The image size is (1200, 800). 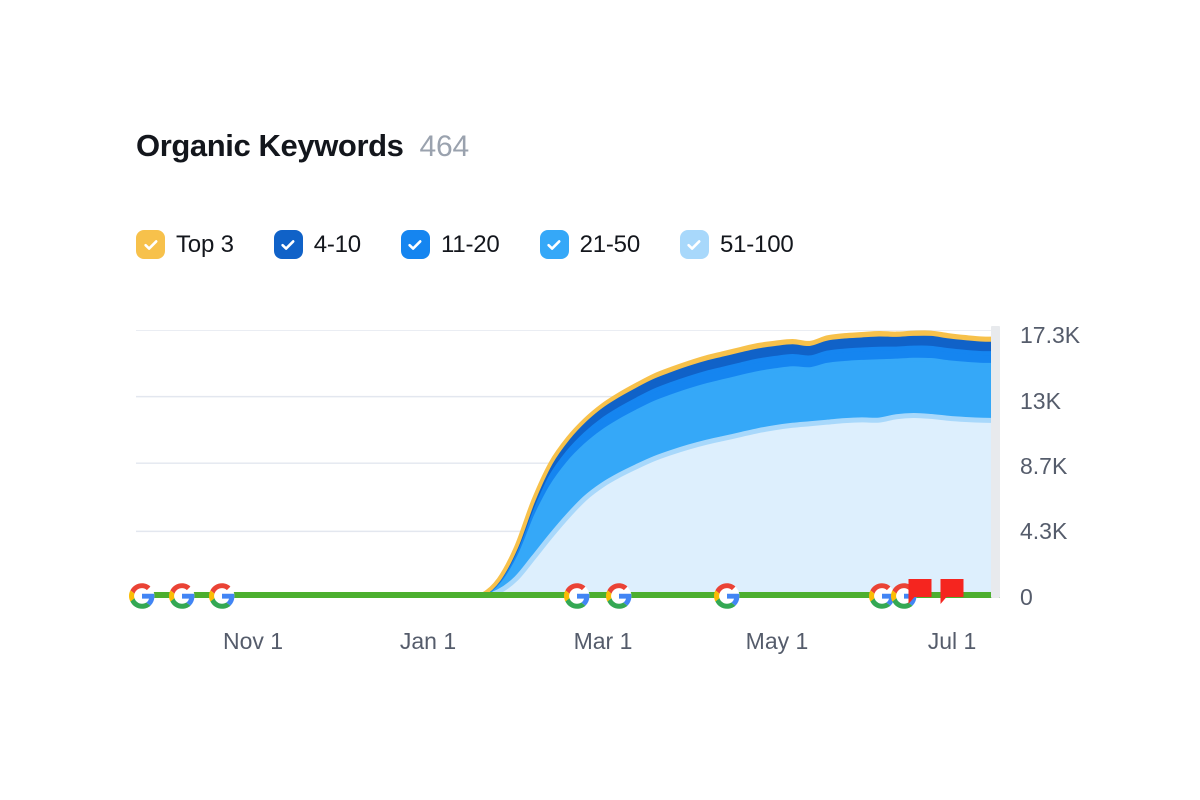 What do you see at coordinates (270, 145) in the screenshot?
I see `page-title: Organic Keywords` at bounding box center [270, 145].